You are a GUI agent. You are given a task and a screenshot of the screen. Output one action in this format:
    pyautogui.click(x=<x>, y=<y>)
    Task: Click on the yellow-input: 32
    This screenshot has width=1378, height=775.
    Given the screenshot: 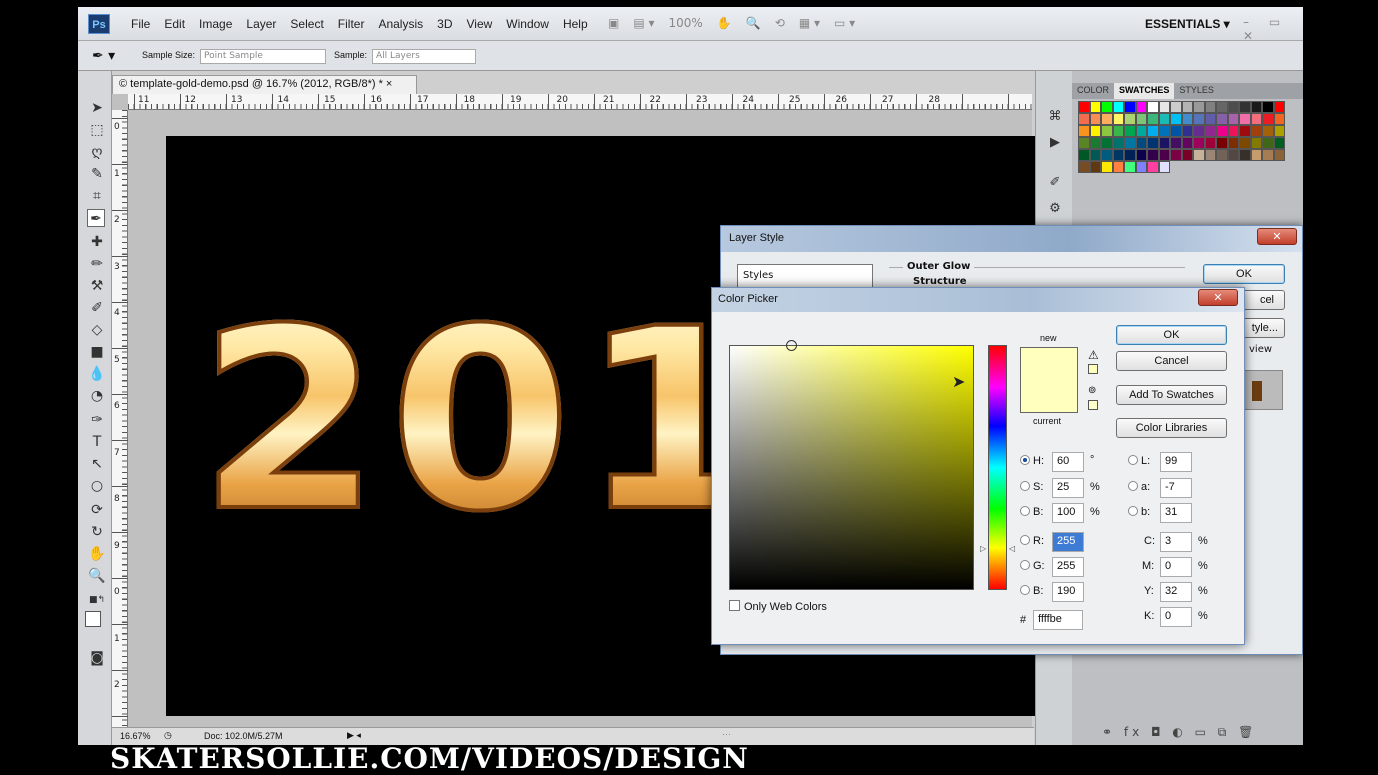 What is the action you would take?
    pyautogui.click(x=1176, y=592)
    